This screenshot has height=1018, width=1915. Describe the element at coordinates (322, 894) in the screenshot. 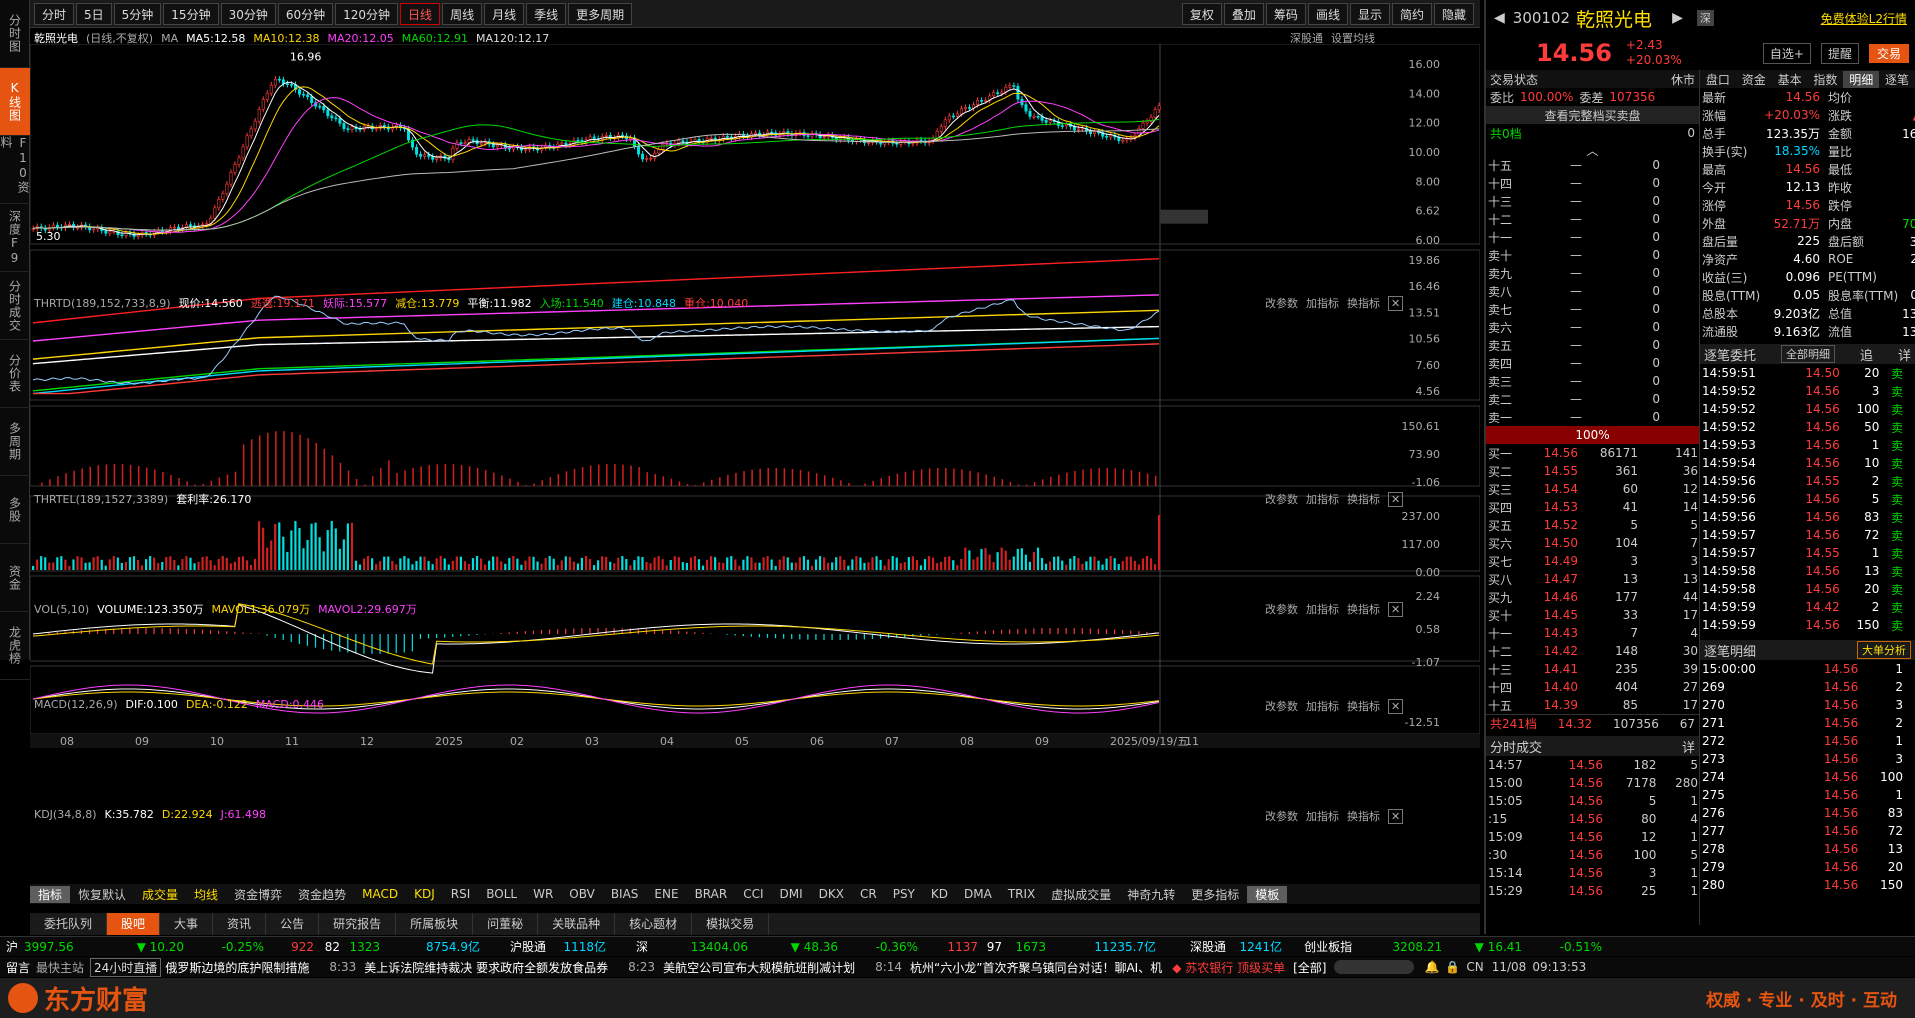

I see `indicator-tab: 资金趋势` at that location.